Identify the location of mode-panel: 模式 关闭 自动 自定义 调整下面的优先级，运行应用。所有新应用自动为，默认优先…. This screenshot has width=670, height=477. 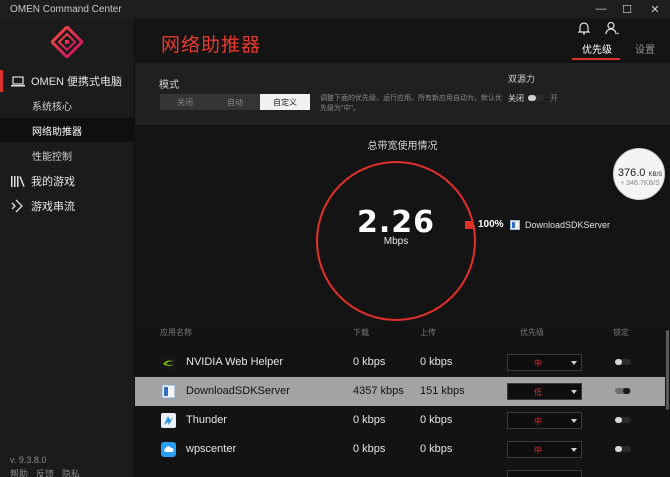
(402, 94).